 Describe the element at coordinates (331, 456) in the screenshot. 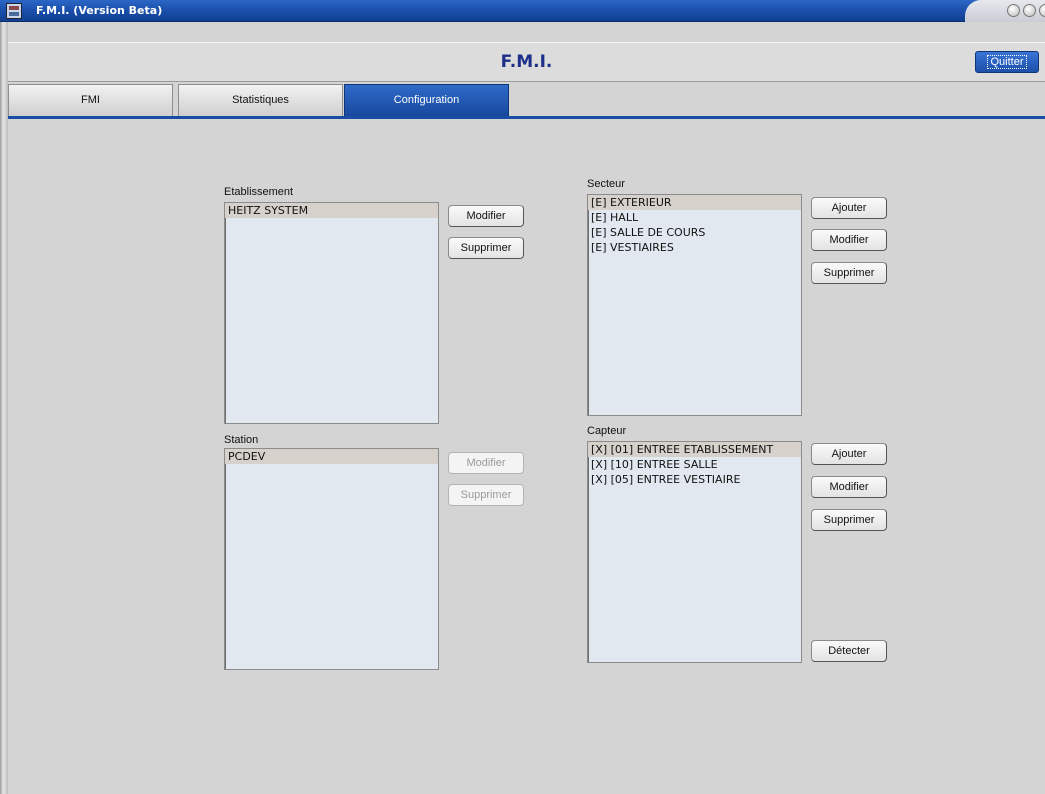

I see `list-item: PCDEV` at that location.